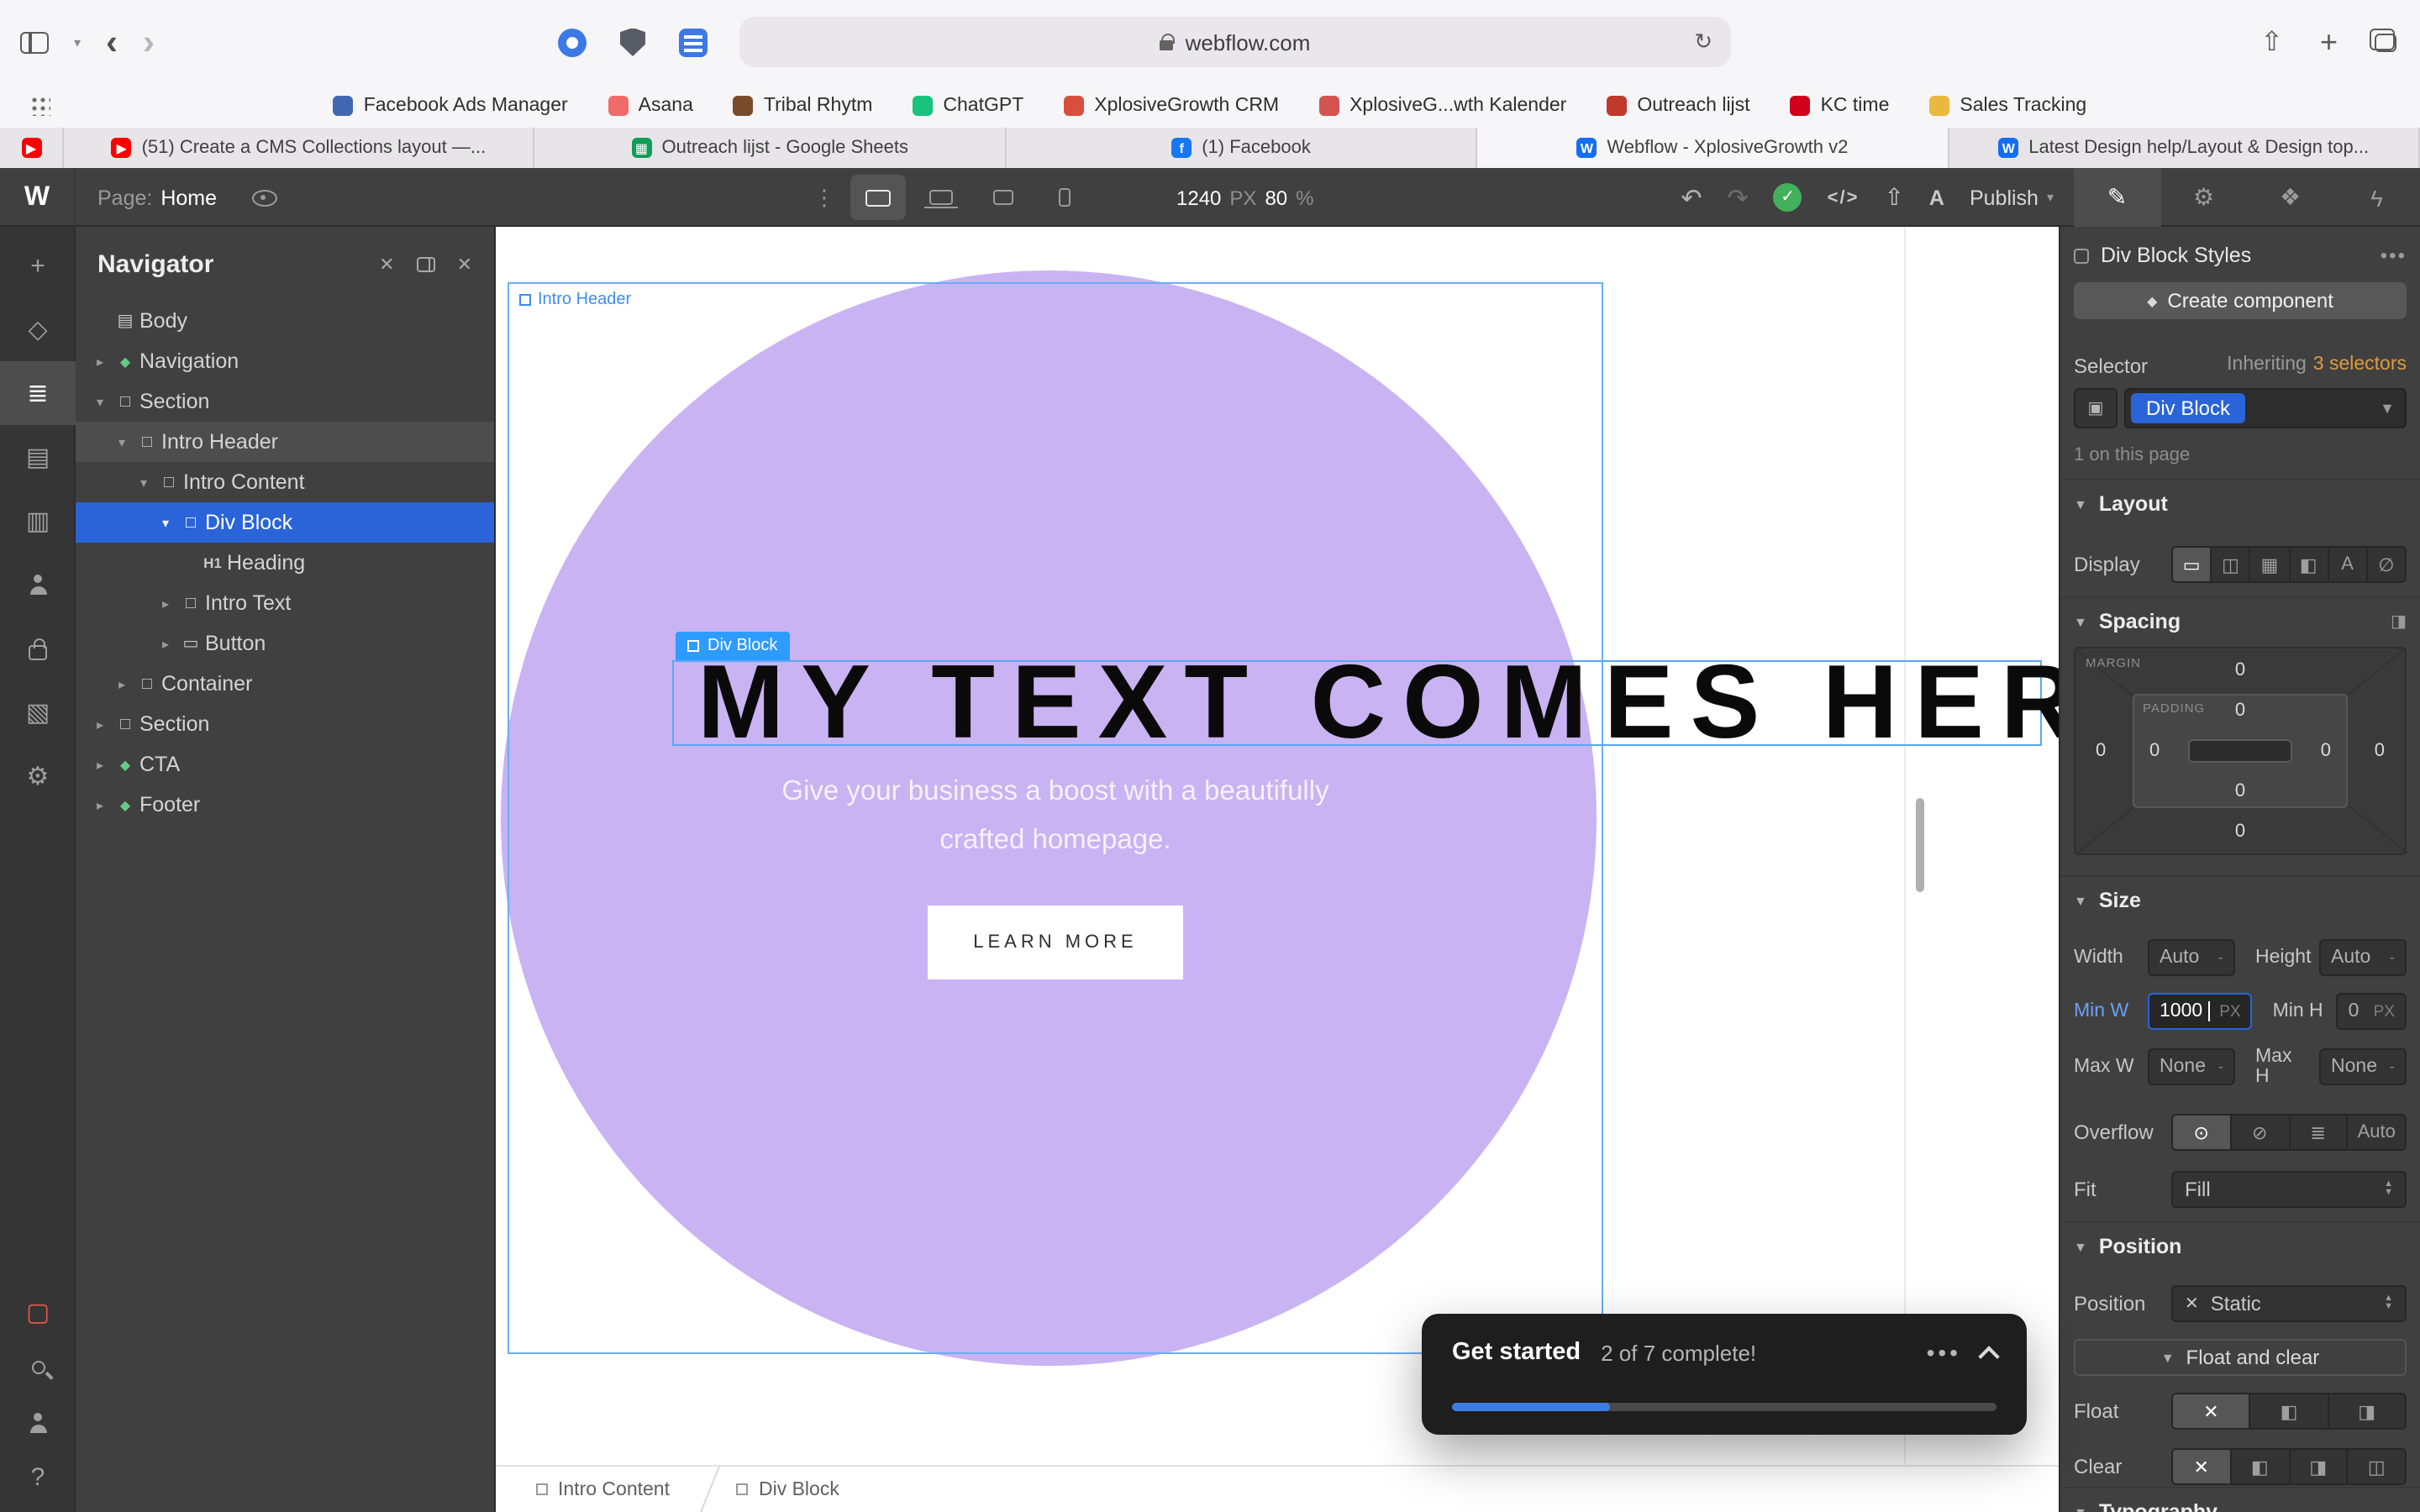  What do you see at coordinates (426, 263) in the screenshot?
I see `dock-panel-icon` at bounding box center [426, 263].